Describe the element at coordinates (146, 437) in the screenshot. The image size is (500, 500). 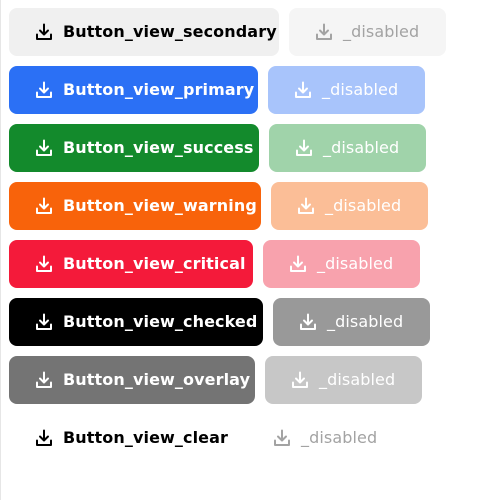
I see `button-label: Button_view_clear` at that location.